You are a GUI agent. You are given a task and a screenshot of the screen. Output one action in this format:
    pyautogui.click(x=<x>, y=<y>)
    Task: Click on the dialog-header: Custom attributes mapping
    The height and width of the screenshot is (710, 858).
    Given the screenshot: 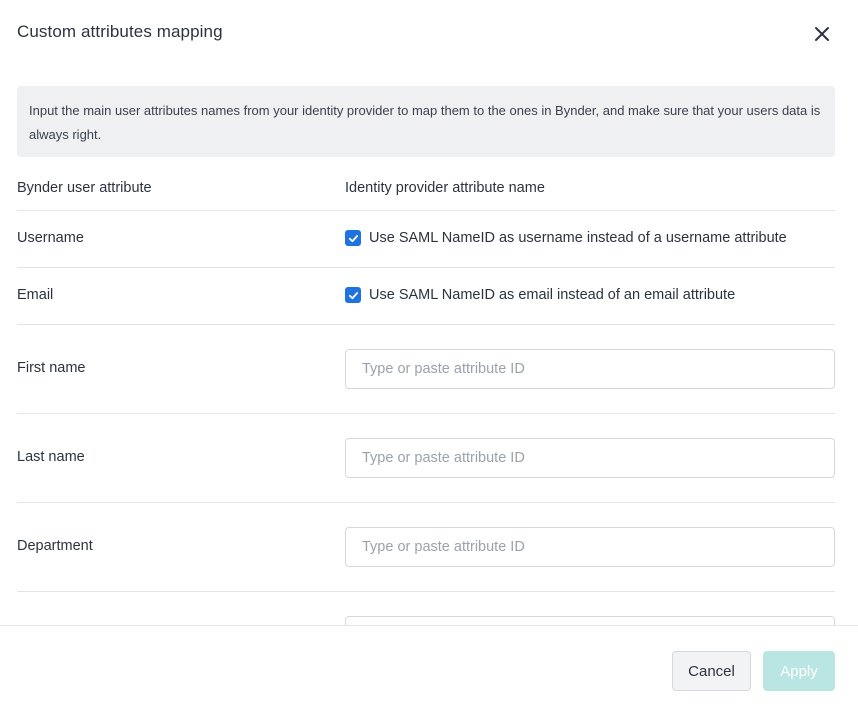 What is the action you would take?
    pyautogui.click(x=429, y=34)
    